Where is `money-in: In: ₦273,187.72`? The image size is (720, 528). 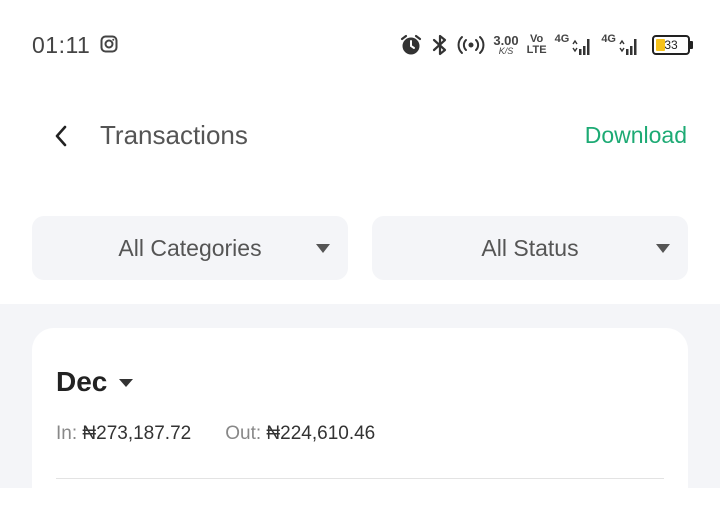 money-in: In: ₦273,187.72 is located at coordinates (123, 434).